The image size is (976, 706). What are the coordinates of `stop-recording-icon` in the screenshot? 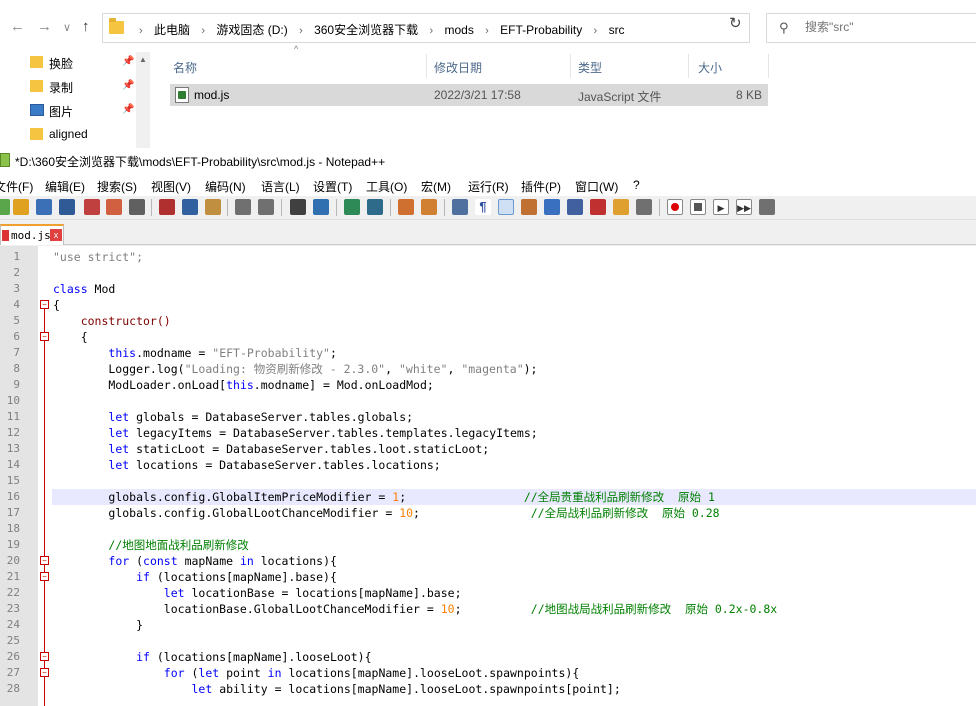 It's located at (698, 207).